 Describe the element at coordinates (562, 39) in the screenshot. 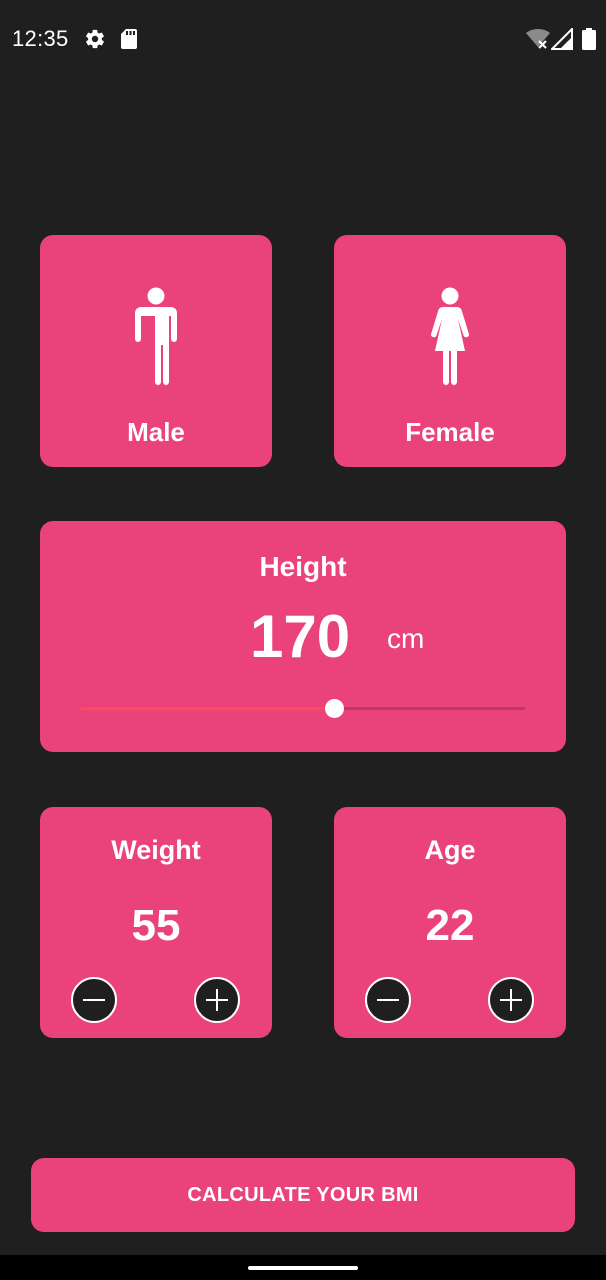

I see `signal-icon` at that location.